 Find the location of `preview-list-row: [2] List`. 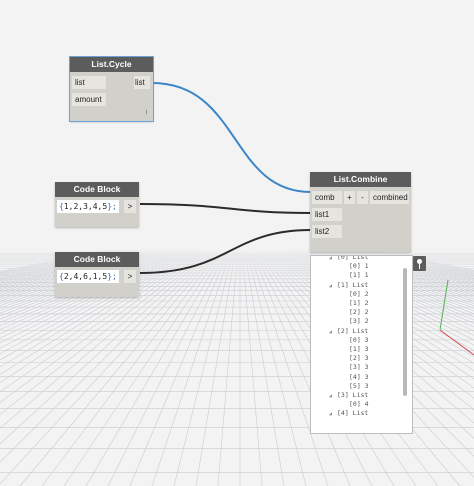

preview-list-row: [2] List is located at coordinates (352, 331).